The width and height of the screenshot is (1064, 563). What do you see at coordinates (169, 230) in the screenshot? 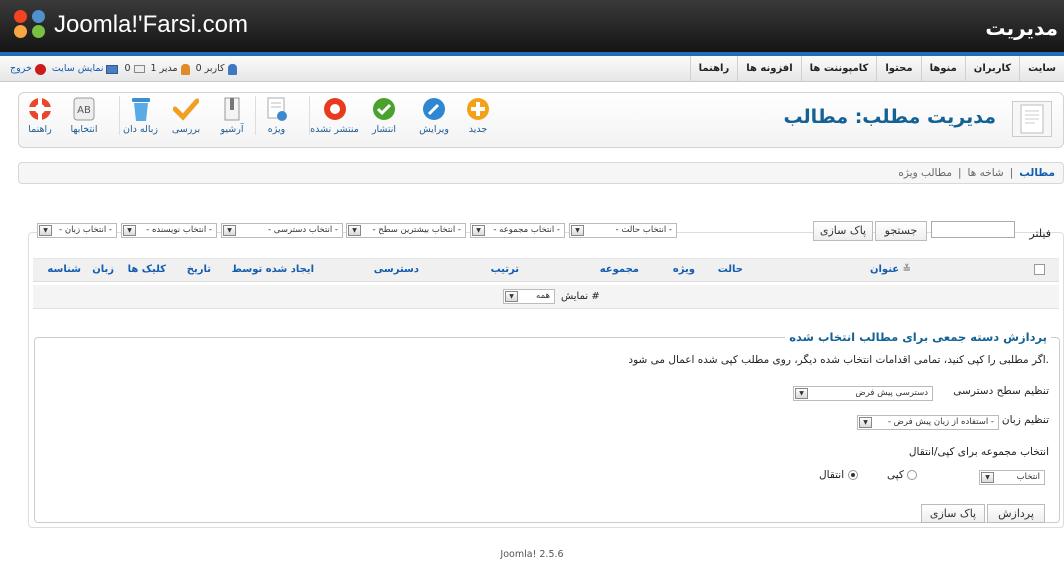
I see `filter-author-select: - انتخاب نویسنده - ▼` at bounding box center [169, 230].